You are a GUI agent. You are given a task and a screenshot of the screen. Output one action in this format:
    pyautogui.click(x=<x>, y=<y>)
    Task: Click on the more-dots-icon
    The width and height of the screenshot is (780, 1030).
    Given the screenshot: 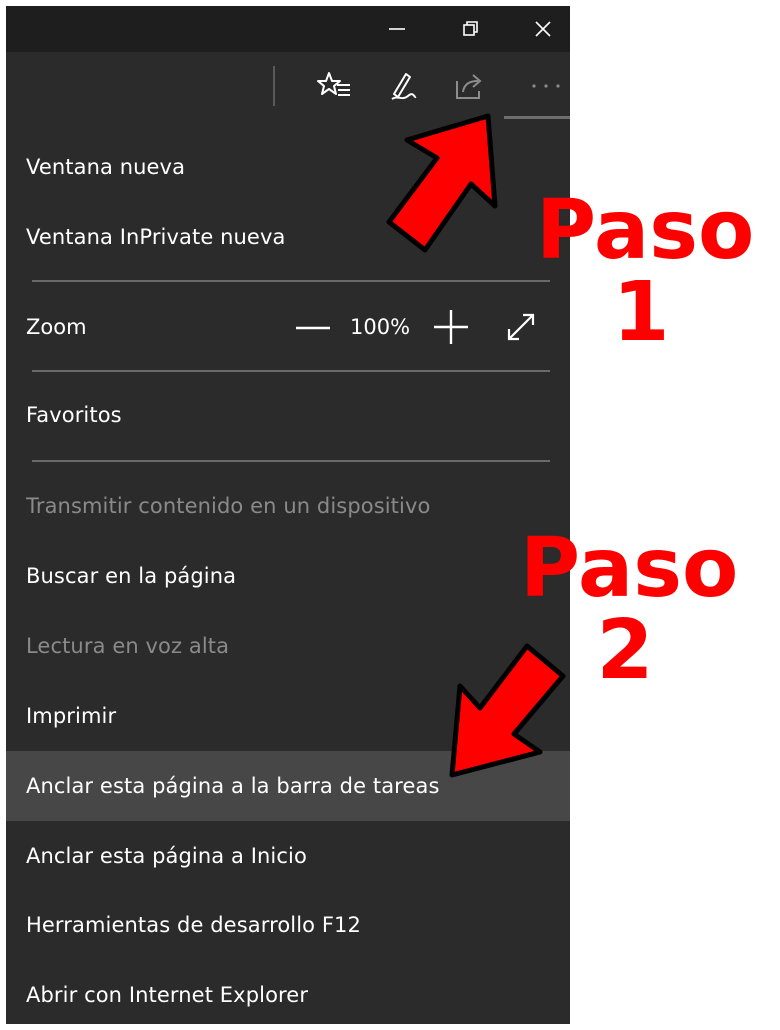 What is the action you would take?
    pyautogui.click(x=546, y=86)
    